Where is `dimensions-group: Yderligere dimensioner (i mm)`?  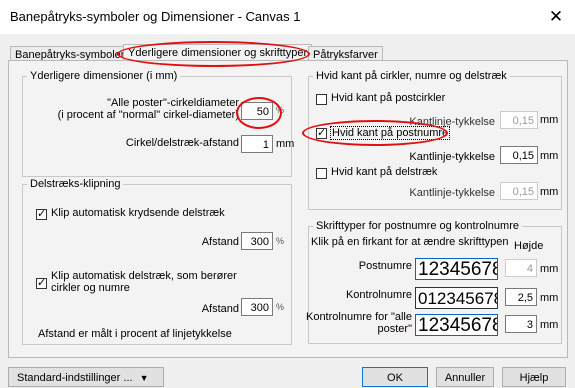 dimensions-group: Yderligere dimensioner (i mm) is located at coordinates (157, 123).